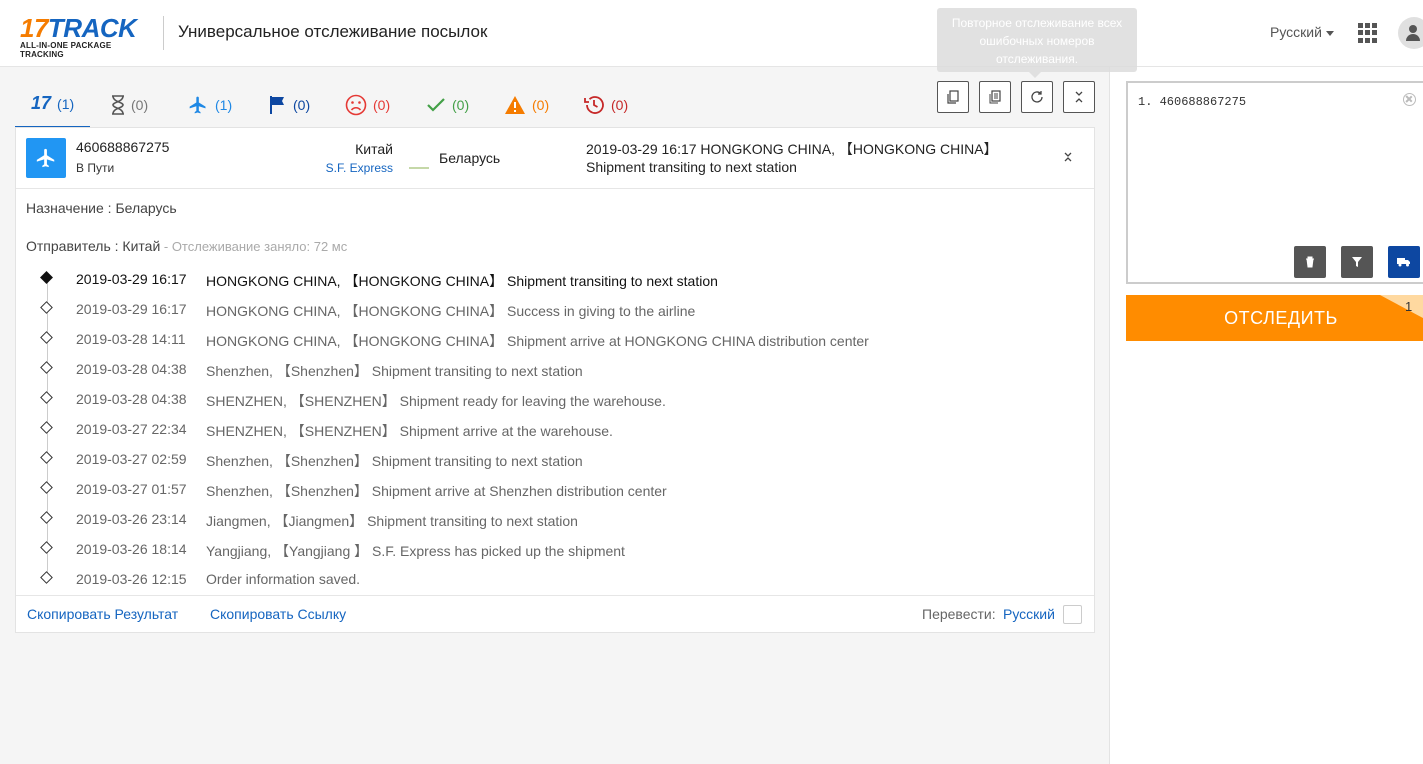 The height and width of the screenshot is (764, 1423). What do you see at coordinates (541, 104) in the screenshot?
I see `tab-alert-count: (0)` at bounding box center [541, 104].